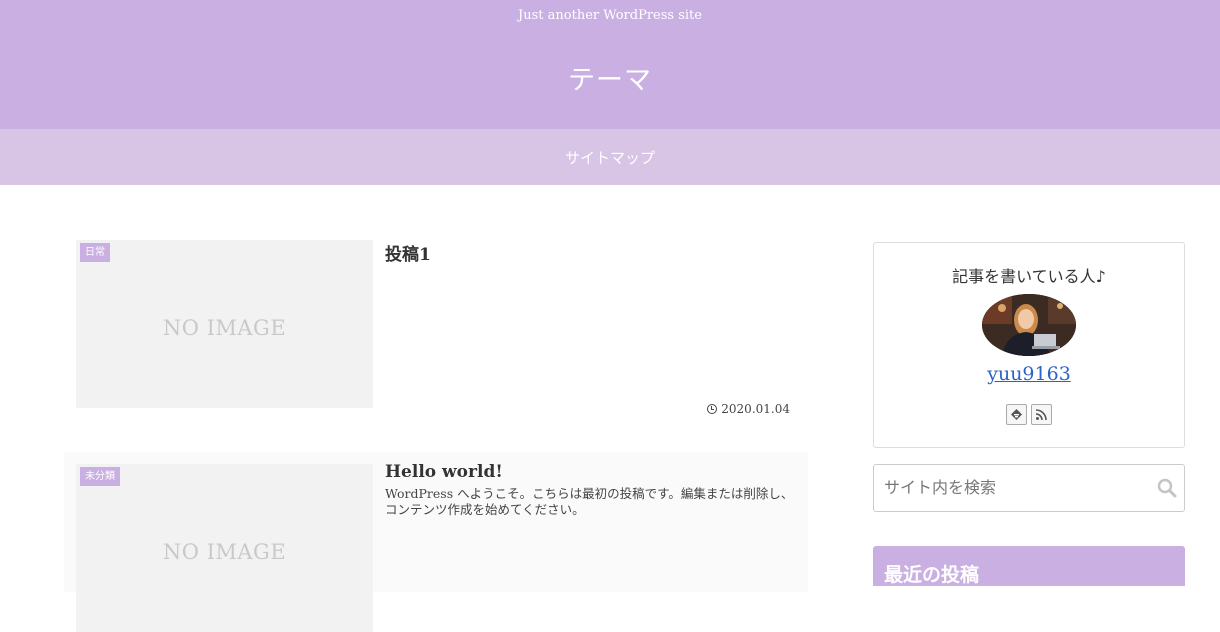  I want to click on global-nav: サイトマップ, so click(610, 157).